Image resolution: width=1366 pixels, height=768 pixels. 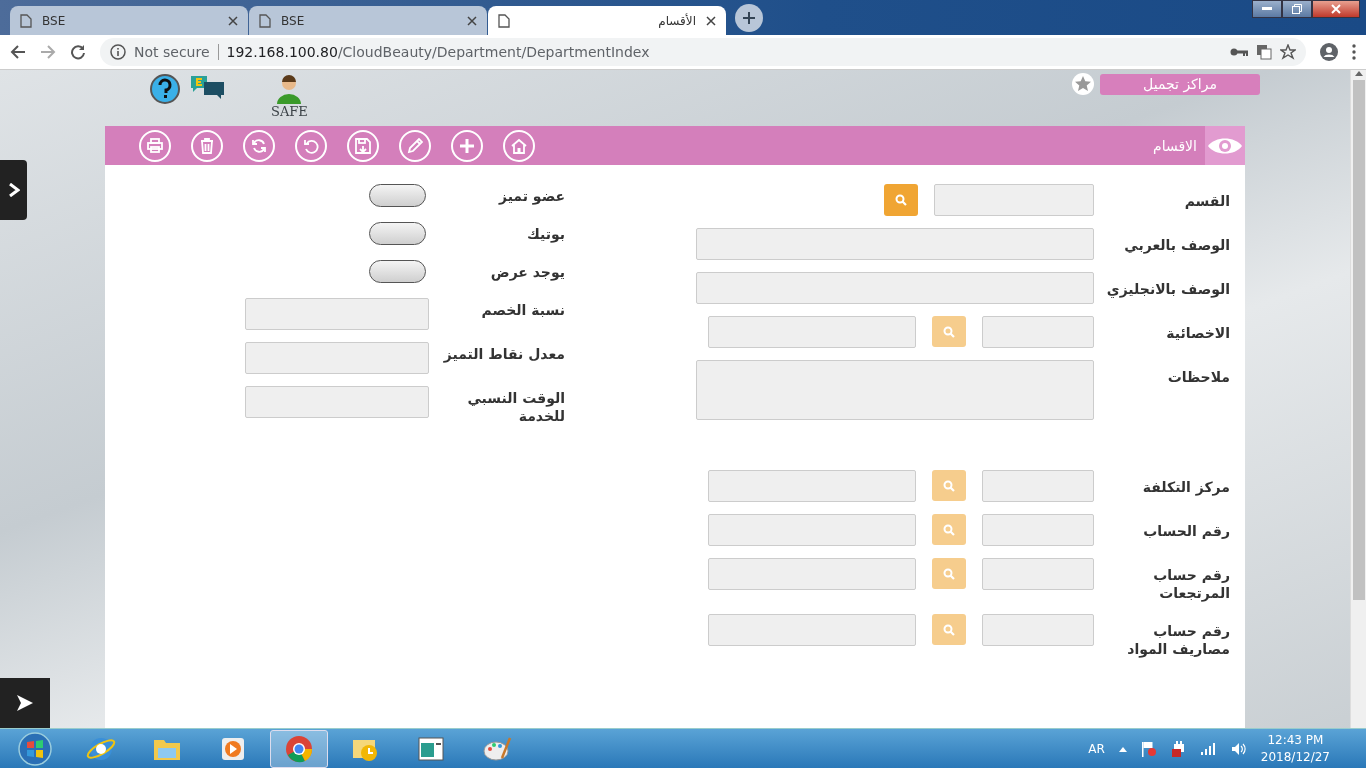 I want to click on refresh-button, so click(x=259, y=145).